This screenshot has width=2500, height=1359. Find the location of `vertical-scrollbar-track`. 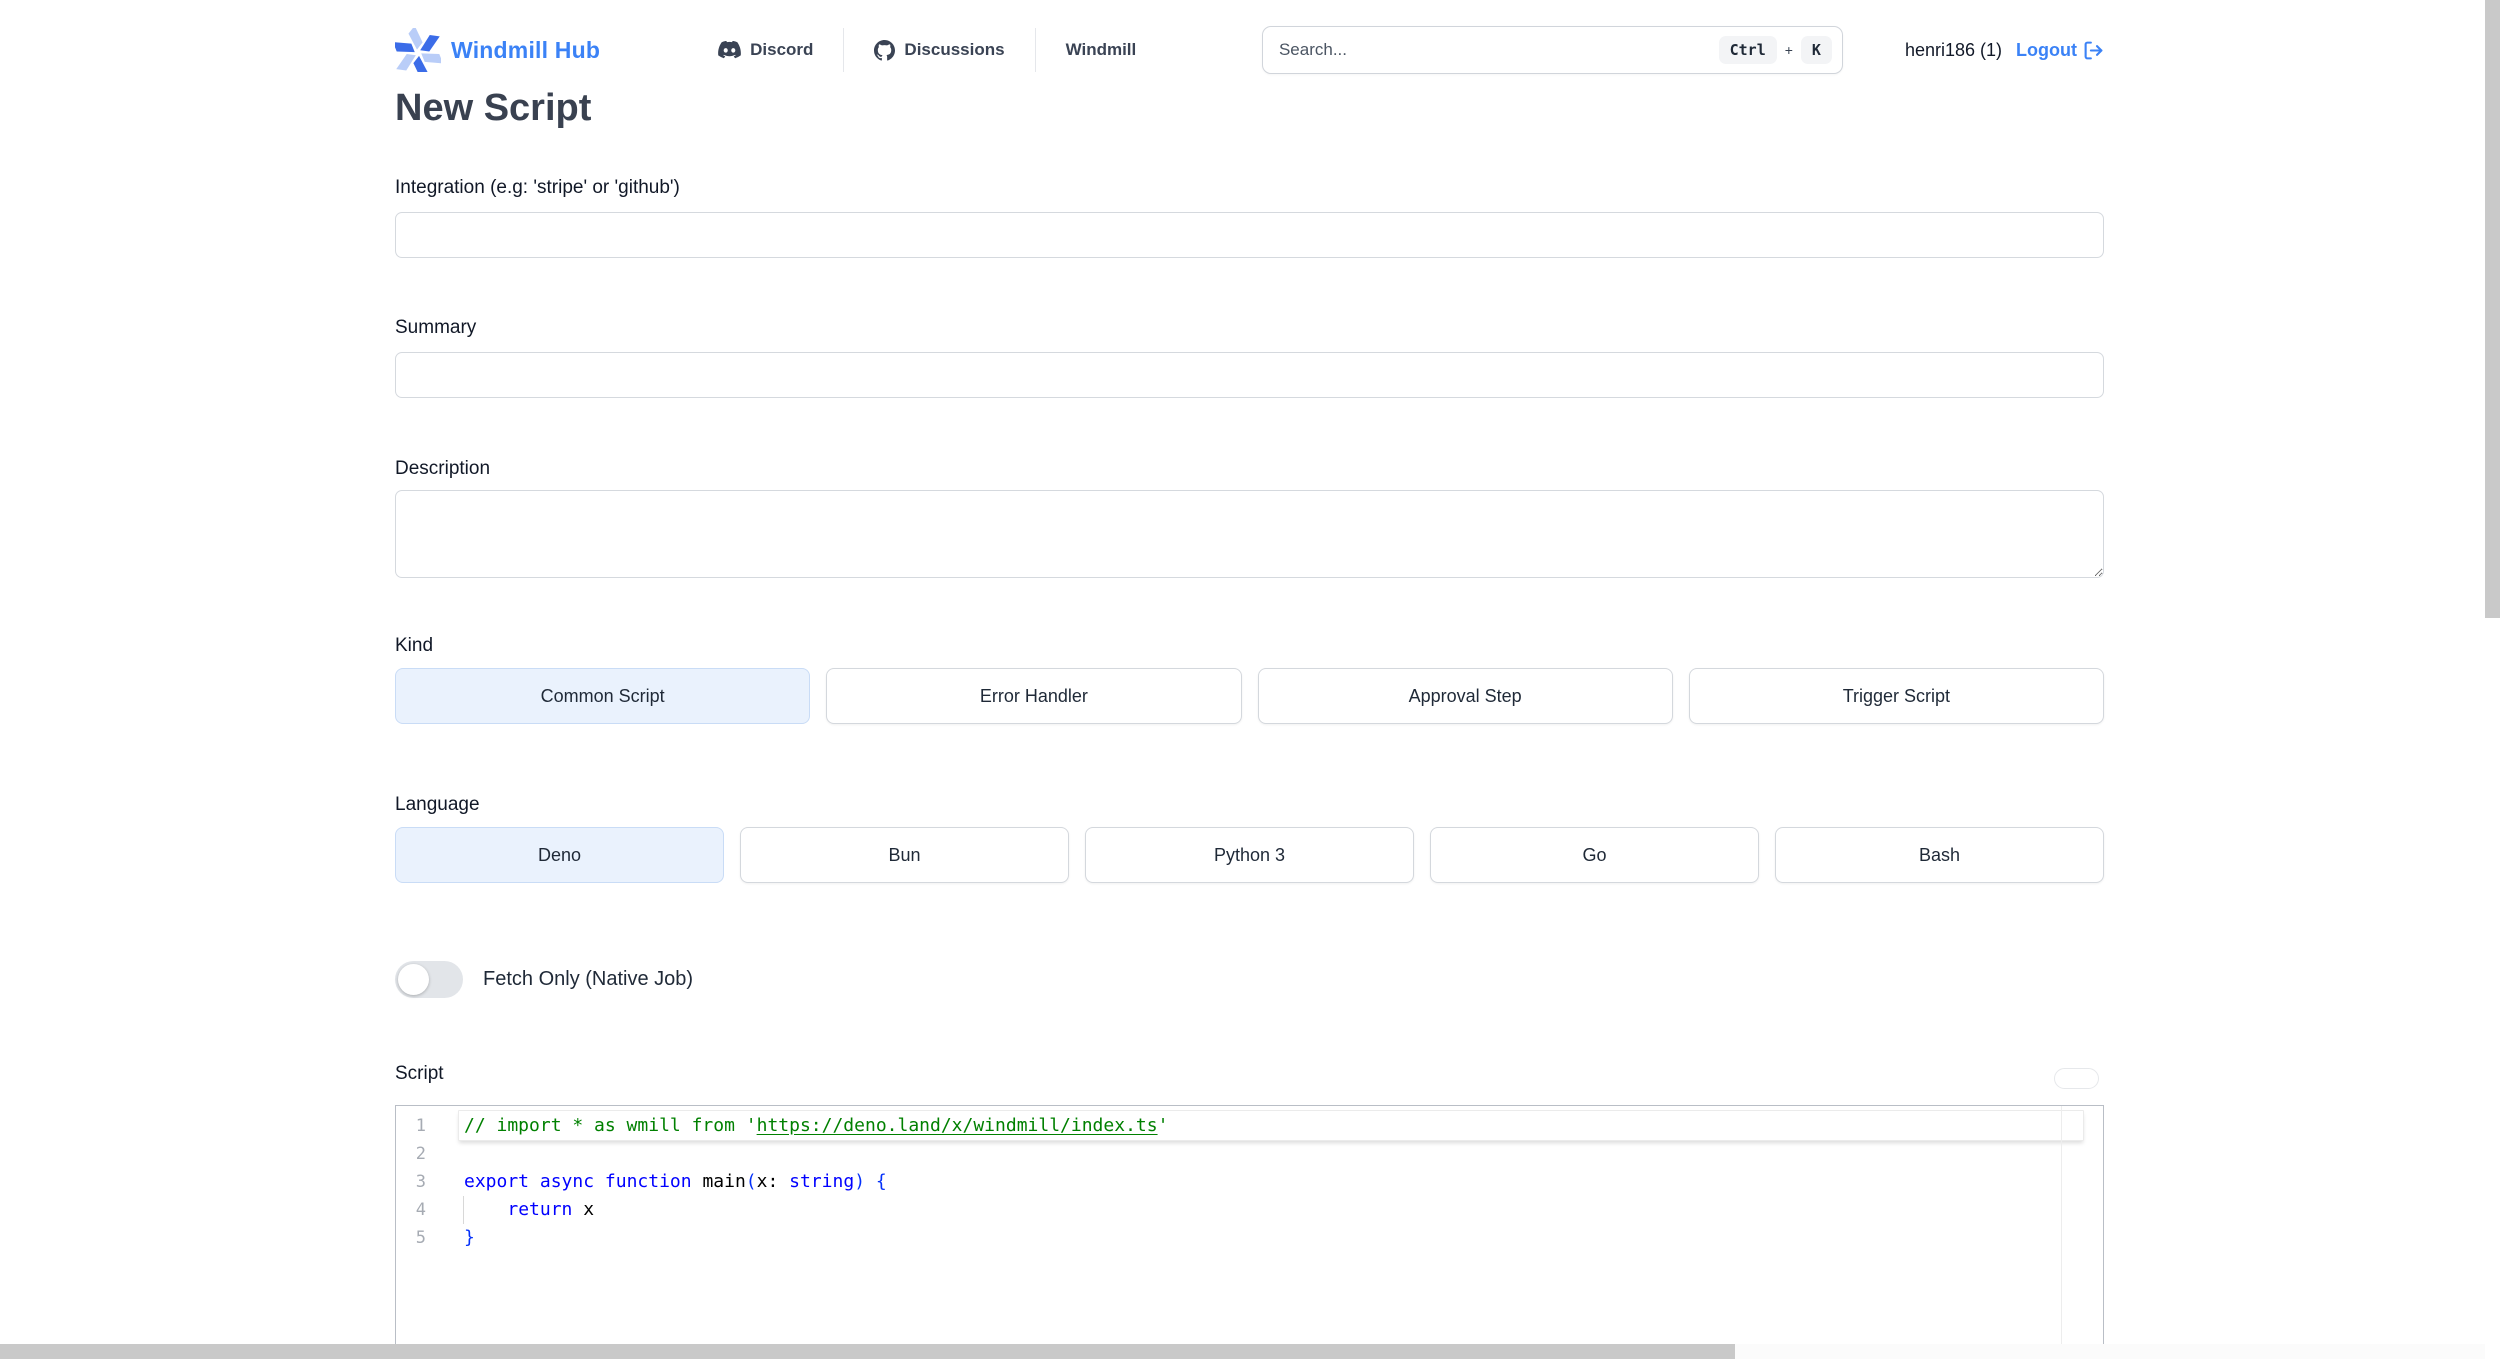

vertical-scrollbar-track is located at coordinates (2492, 679).